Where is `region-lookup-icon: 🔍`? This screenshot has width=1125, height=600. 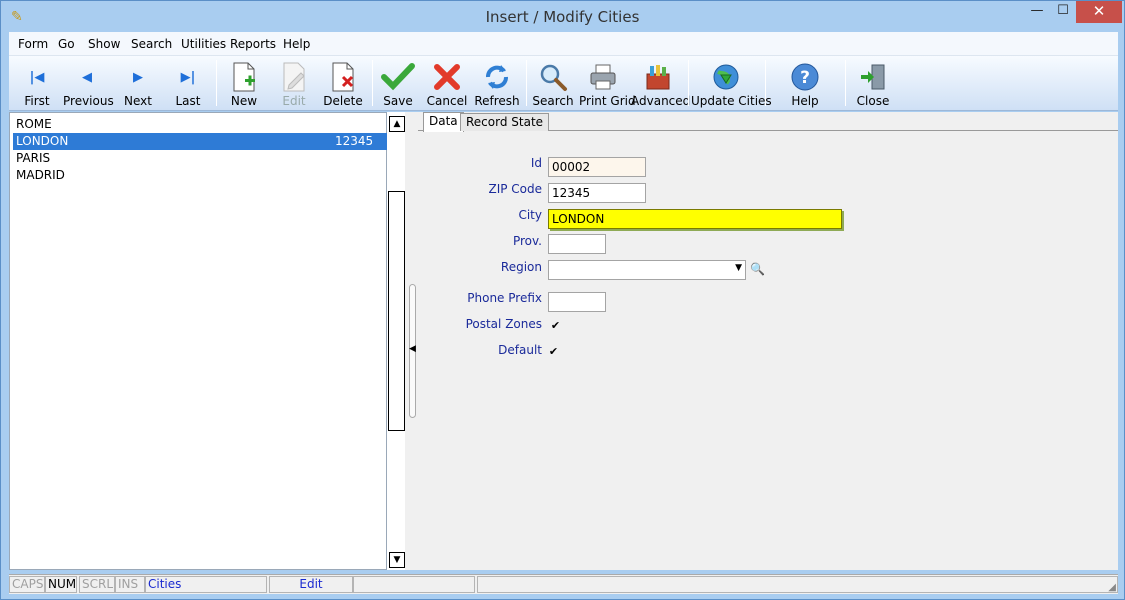 region-lookup-icon: 🔍 is located at coordinates (757, 269).